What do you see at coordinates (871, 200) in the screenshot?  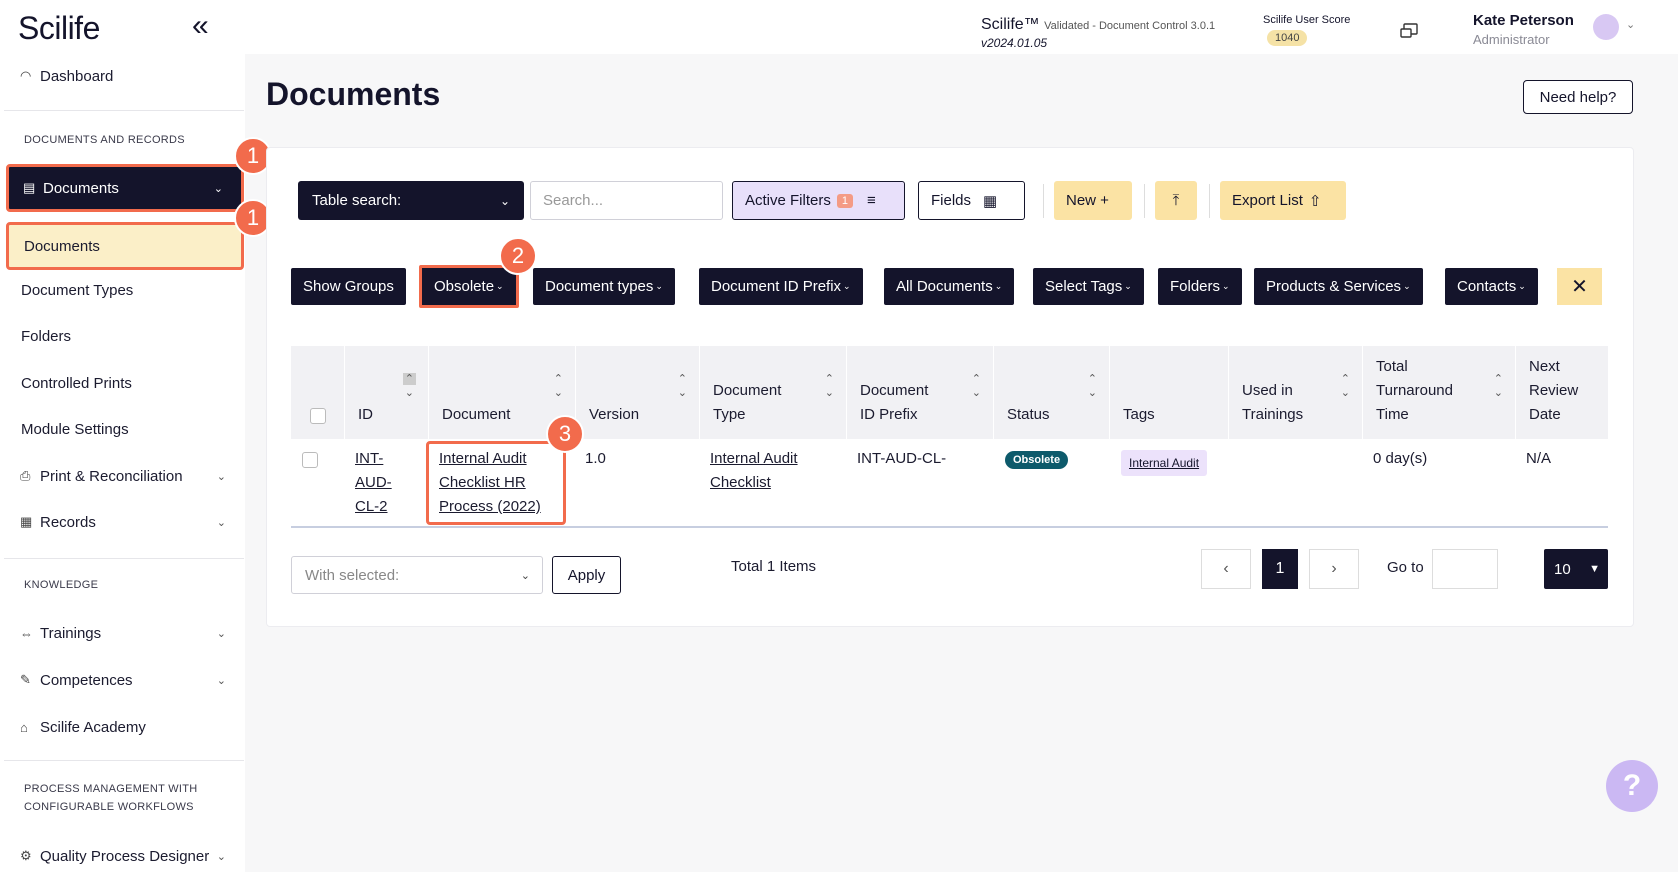 I see `filter-icon: ≡` at bounding box center [871, 200].